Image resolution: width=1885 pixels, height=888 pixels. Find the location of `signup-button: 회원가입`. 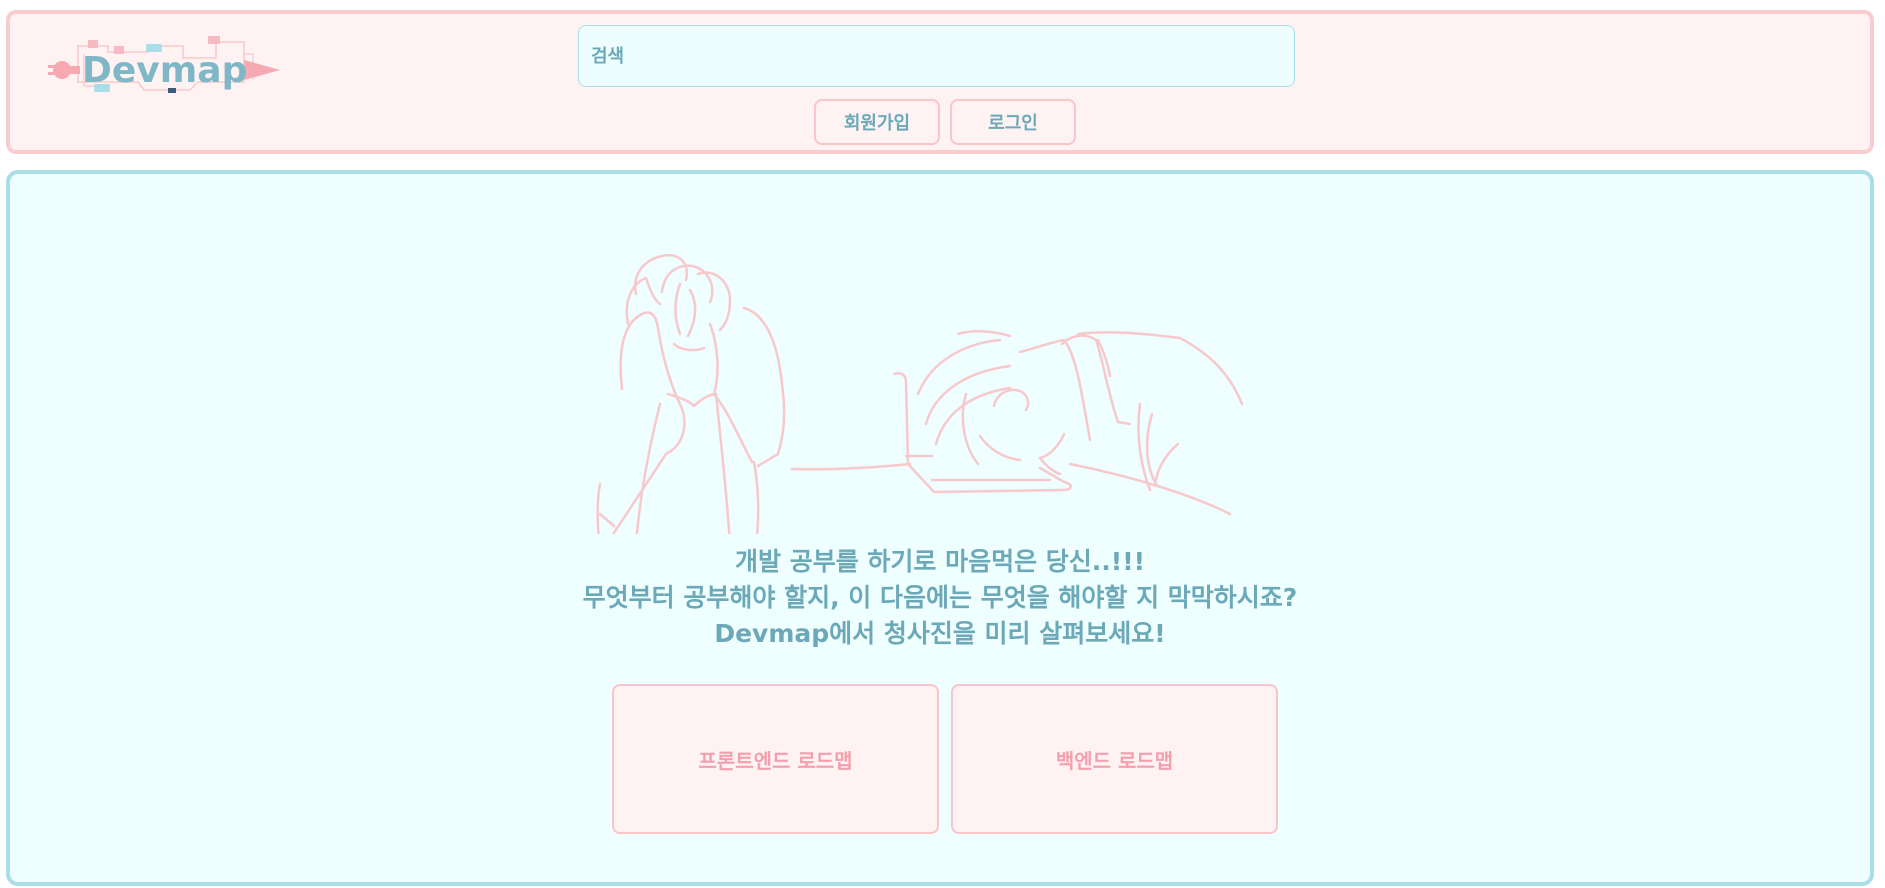

signup-button: 회원가입 is located at coordinates (877, 122).